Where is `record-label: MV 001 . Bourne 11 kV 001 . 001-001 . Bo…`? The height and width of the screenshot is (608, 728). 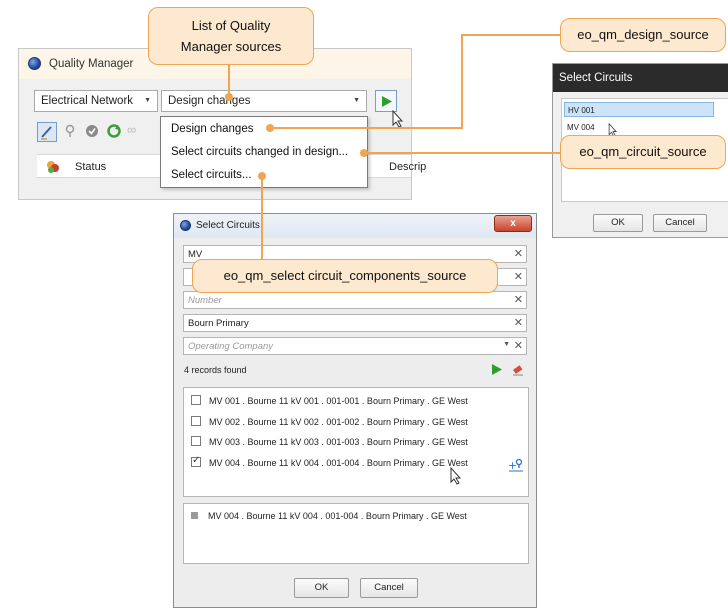
record-label: MV 001 . Bourne 11 kV 001 . 001-001 . Bo… is located at coordinates (338, 401).